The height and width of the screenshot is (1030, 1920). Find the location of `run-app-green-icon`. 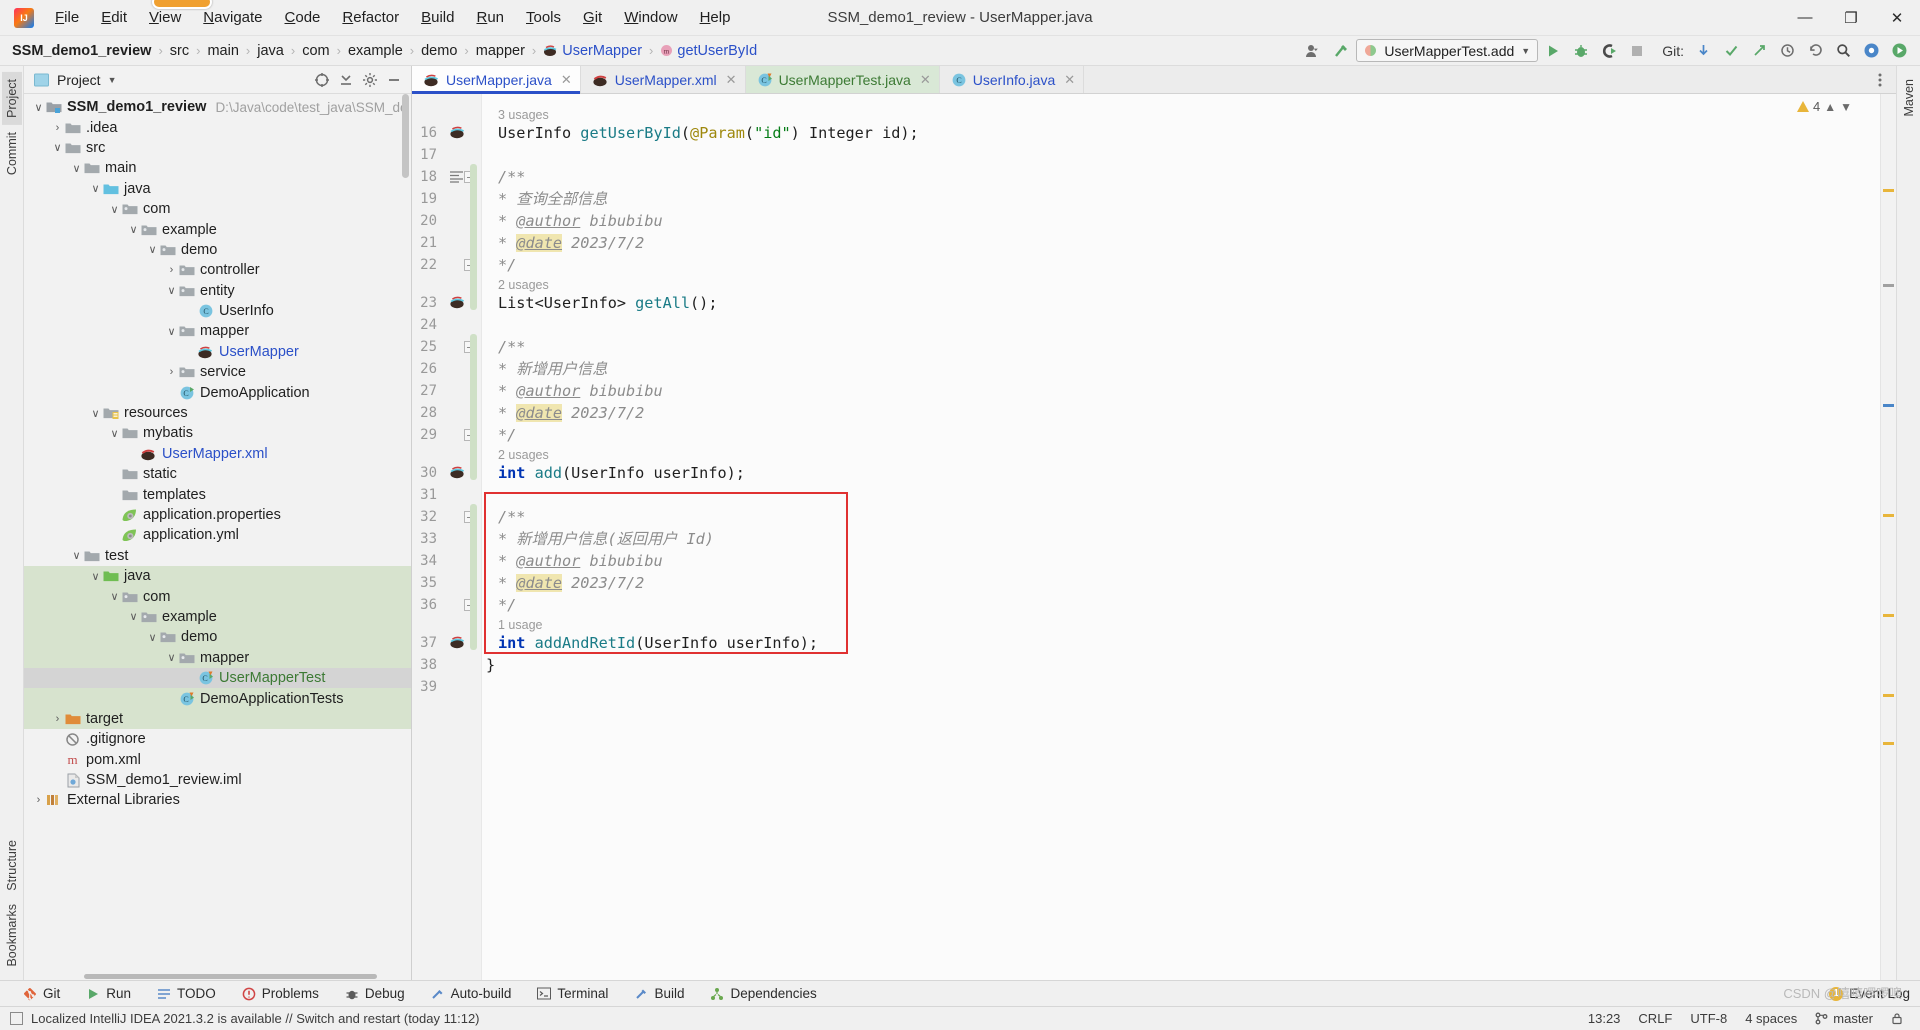

run-app-green-icon is located at coordinates (1899, 51).